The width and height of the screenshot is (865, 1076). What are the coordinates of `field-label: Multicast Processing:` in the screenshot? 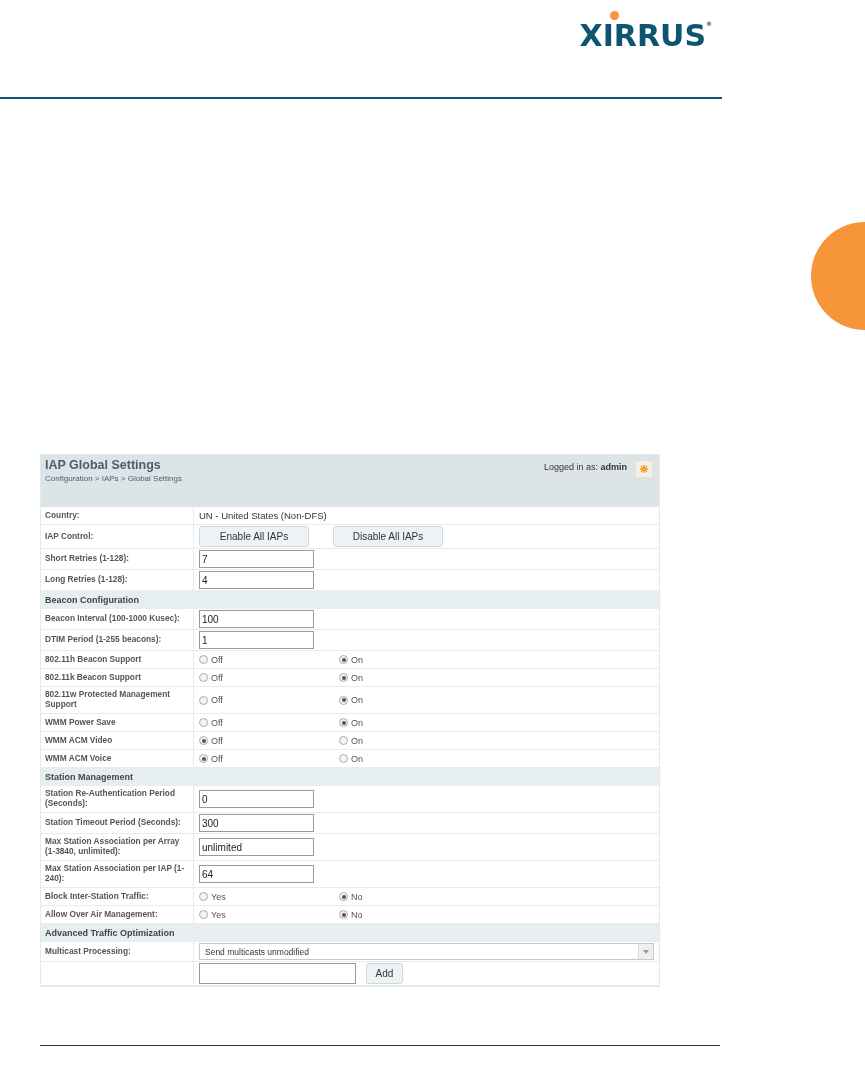 It's located at (117, 951).